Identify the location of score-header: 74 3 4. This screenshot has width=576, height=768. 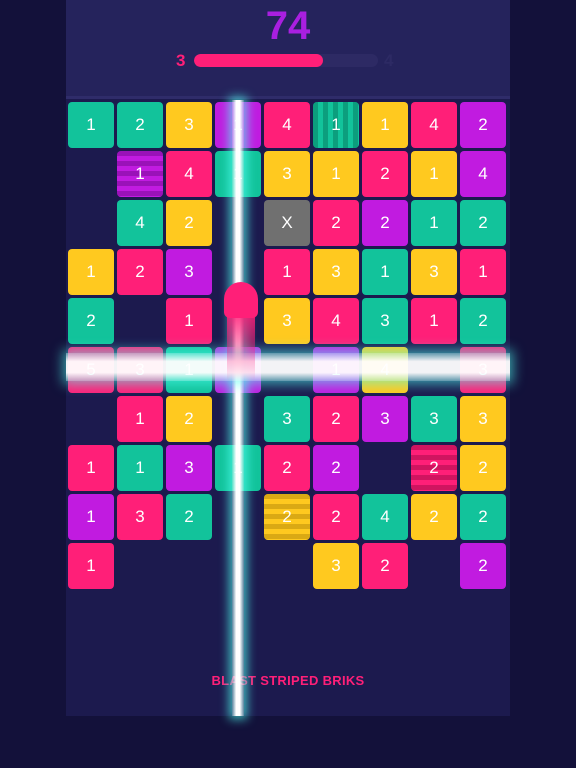
(288, 48).